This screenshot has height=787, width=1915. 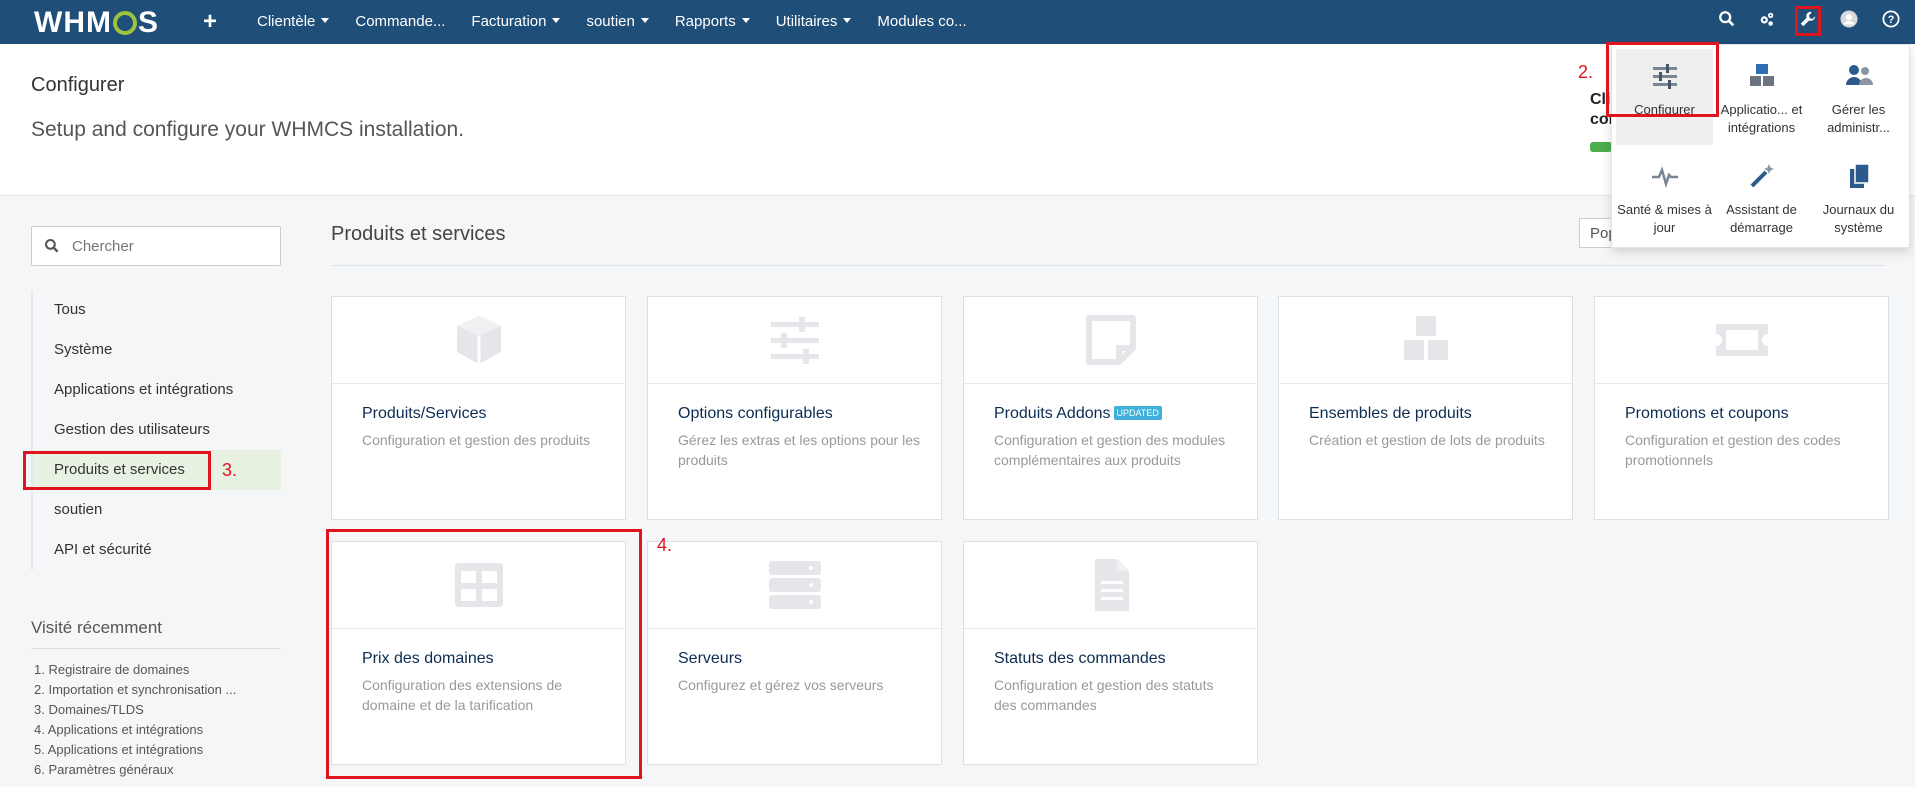 What do you see at coordinates (135, 730) in the screenshot?
I see `recent-item: 4. Applications et intégrations` at bounding box center [135, 730].